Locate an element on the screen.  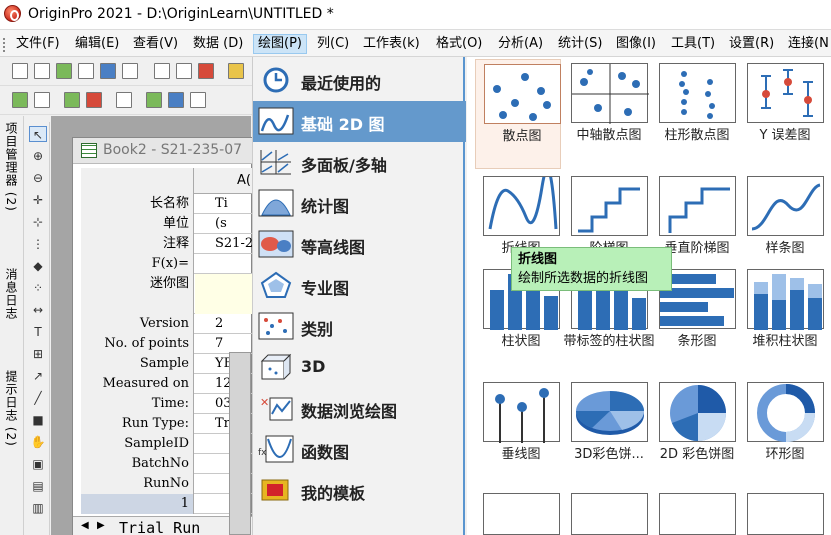
row-header: F(x)= is located at coordinates (137, 264).